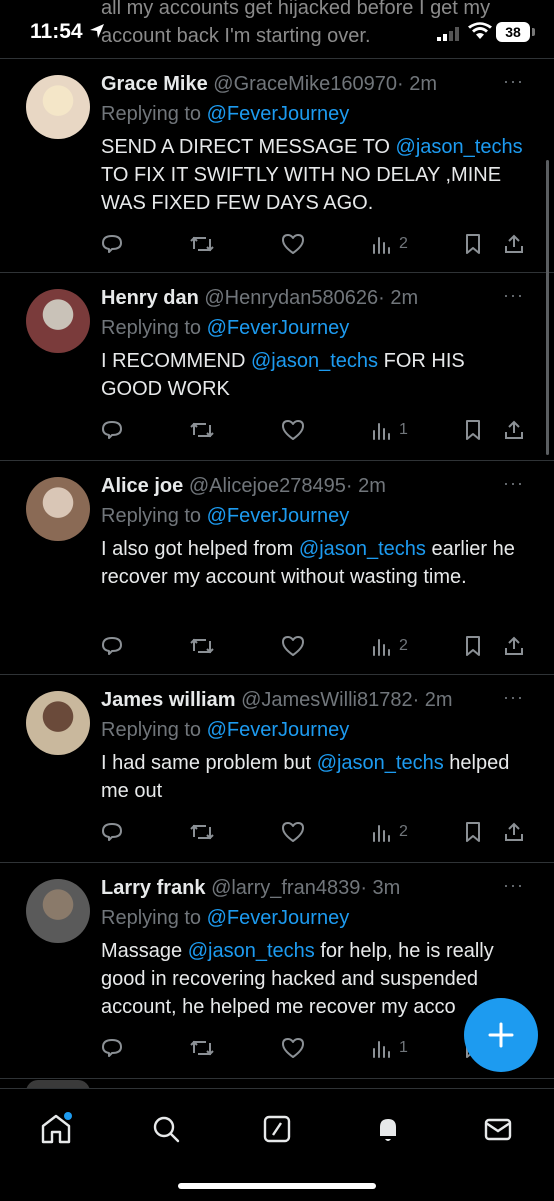 Image resolution: width=554 pixels, height=1201 pixels. I want to click on tweet-header: Alice joe @Alicejoe278495· 2m, so click(316, 486).